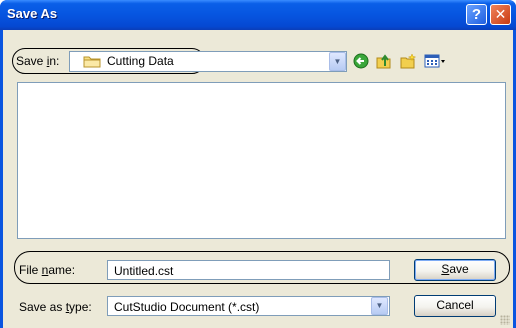 Image resolution: width=516 pixels, height=328 pixels. I want to click on save-as-type-dropdown: CutStudio Document (*.cst), so click(248, 306).